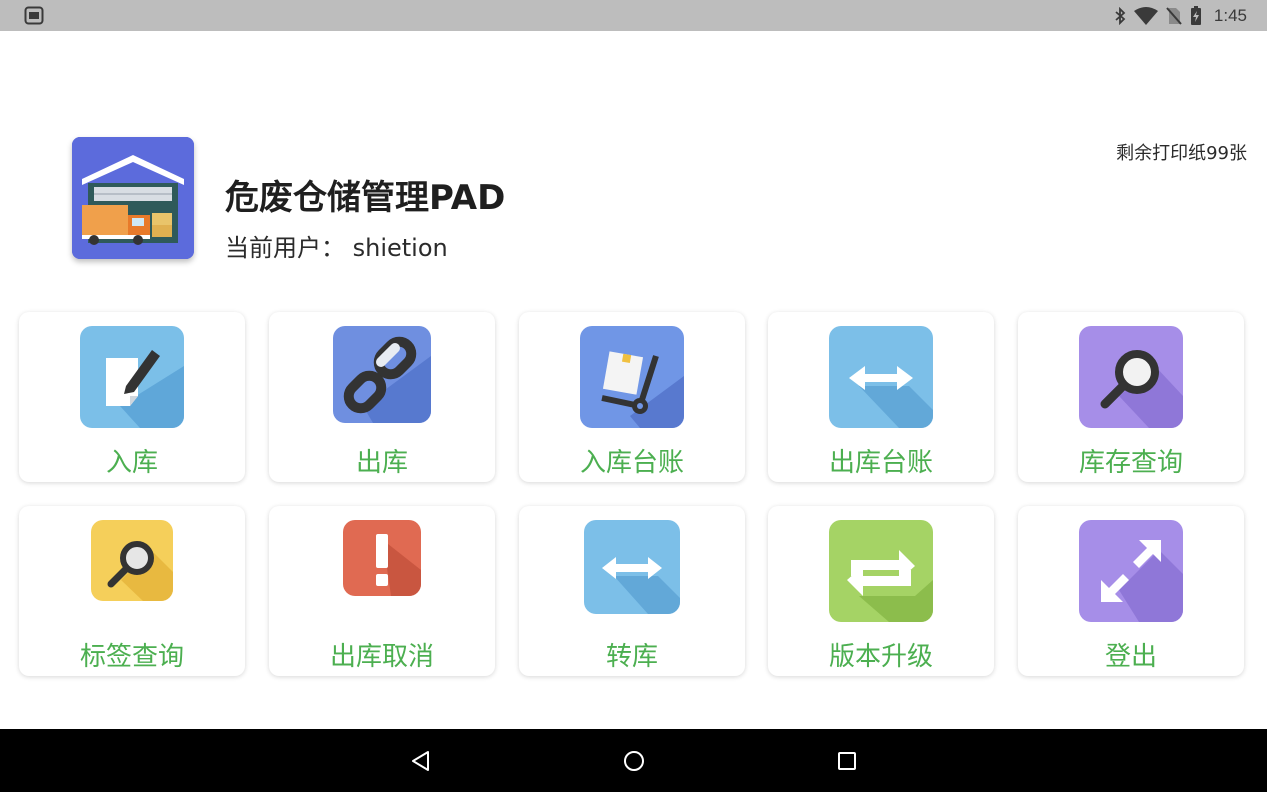 This screenshot has width=1267, height=792. I want to click on tile-label: 库存查询, so click(1130, 463).